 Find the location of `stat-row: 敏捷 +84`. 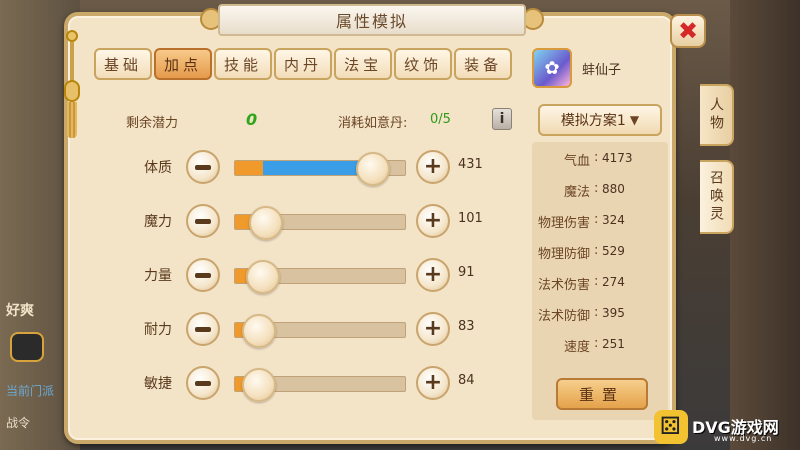

stat-row: 敏捷 +84 is located at coordinates (307, 383).